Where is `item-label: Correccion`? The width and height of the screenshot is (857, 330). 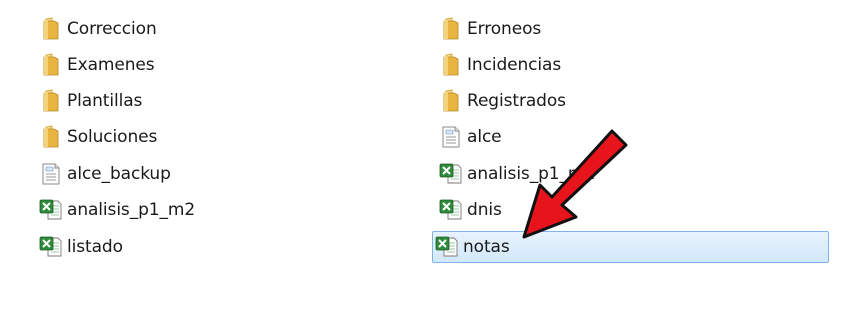
item-label: Correccion is located at coordinates (112, 29).